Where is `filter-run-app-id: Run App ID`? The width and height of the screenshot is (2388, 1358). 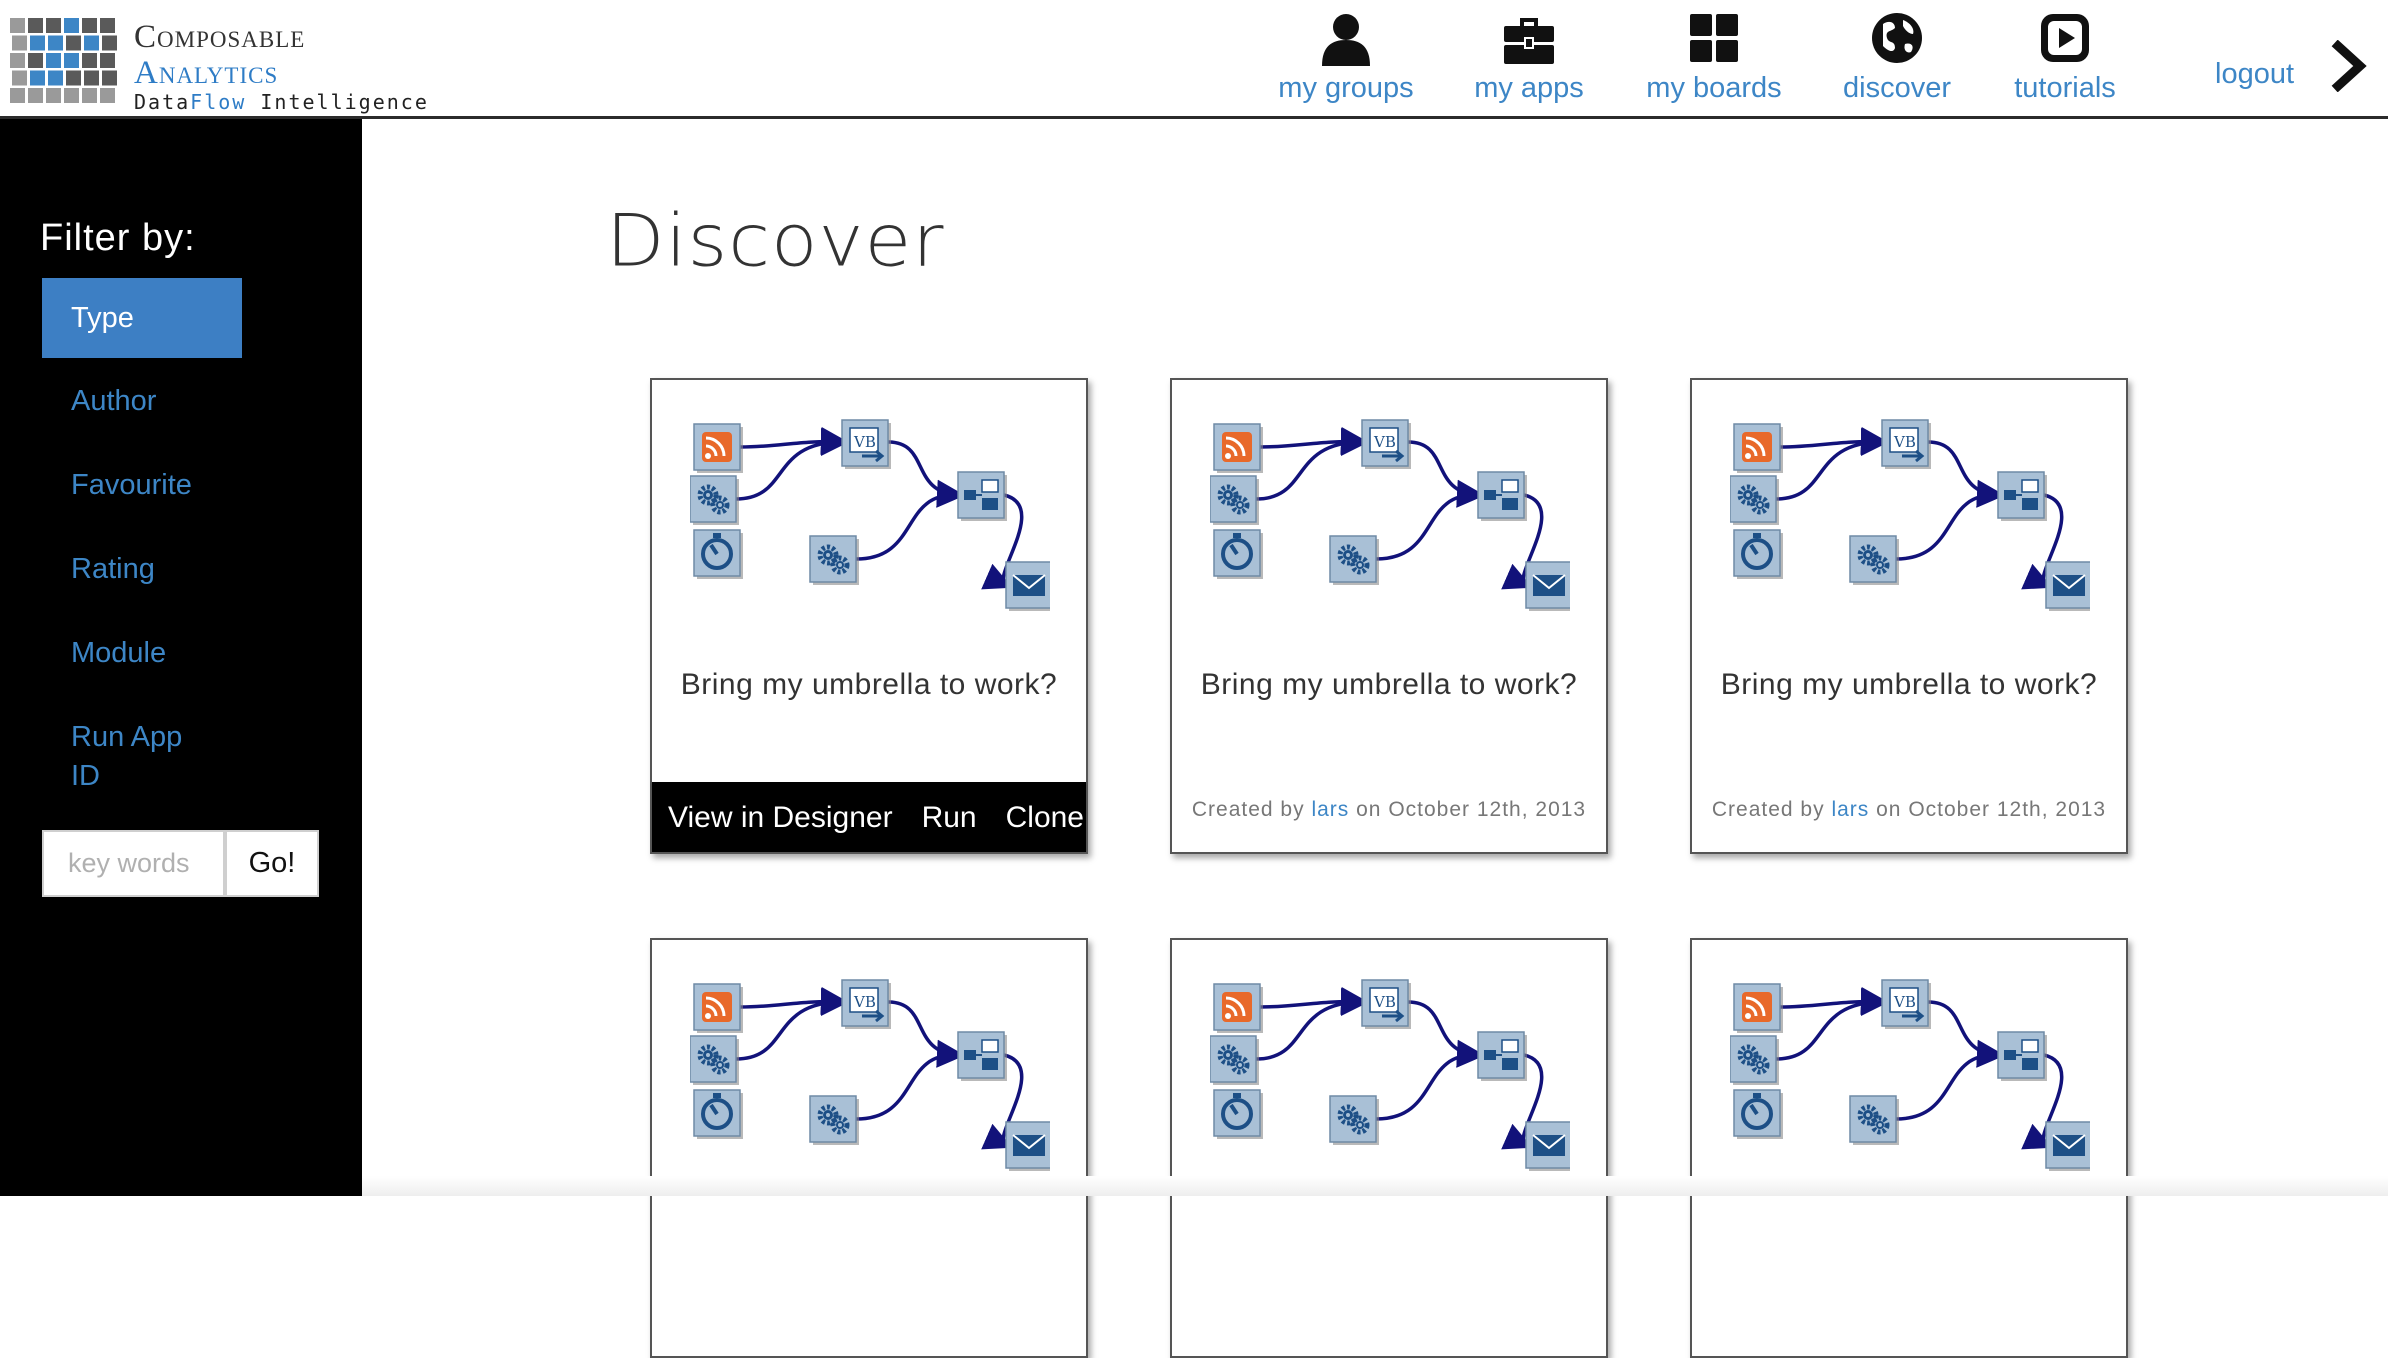
filter-run-app-id: Run App ID is located at coordinates (122, 757).